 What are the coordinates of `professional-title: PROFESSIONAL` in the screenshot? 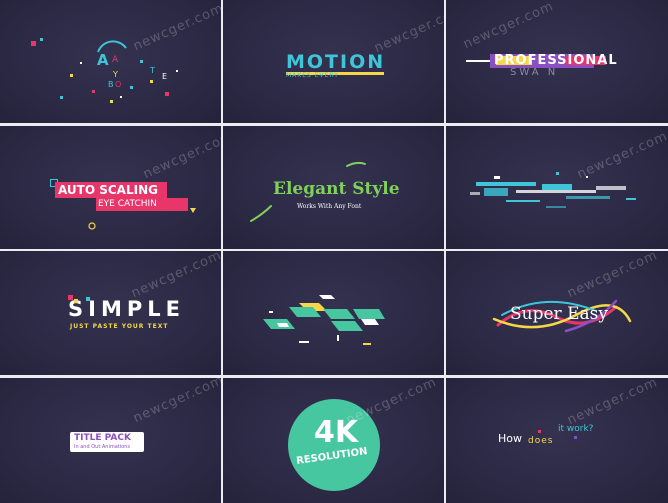 It's located at (556, 60).